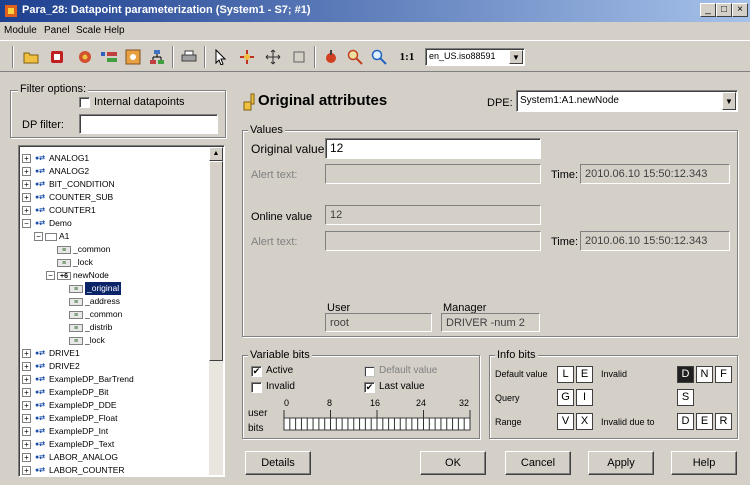  Describe the element at coordinates (221, 57) in the screenshot. I see `pointer-icon` at that location.